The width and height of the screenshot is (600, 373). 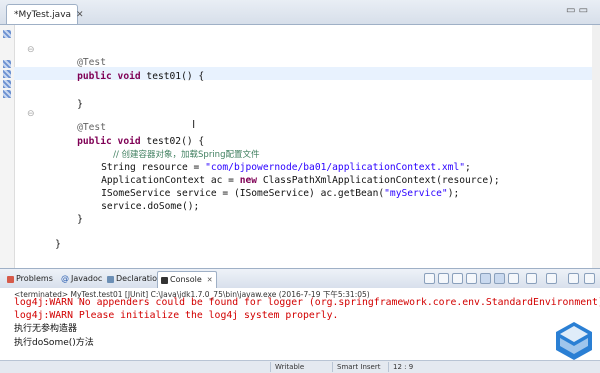 I want to click on remove-launch-button, so click(x=429, y=278).